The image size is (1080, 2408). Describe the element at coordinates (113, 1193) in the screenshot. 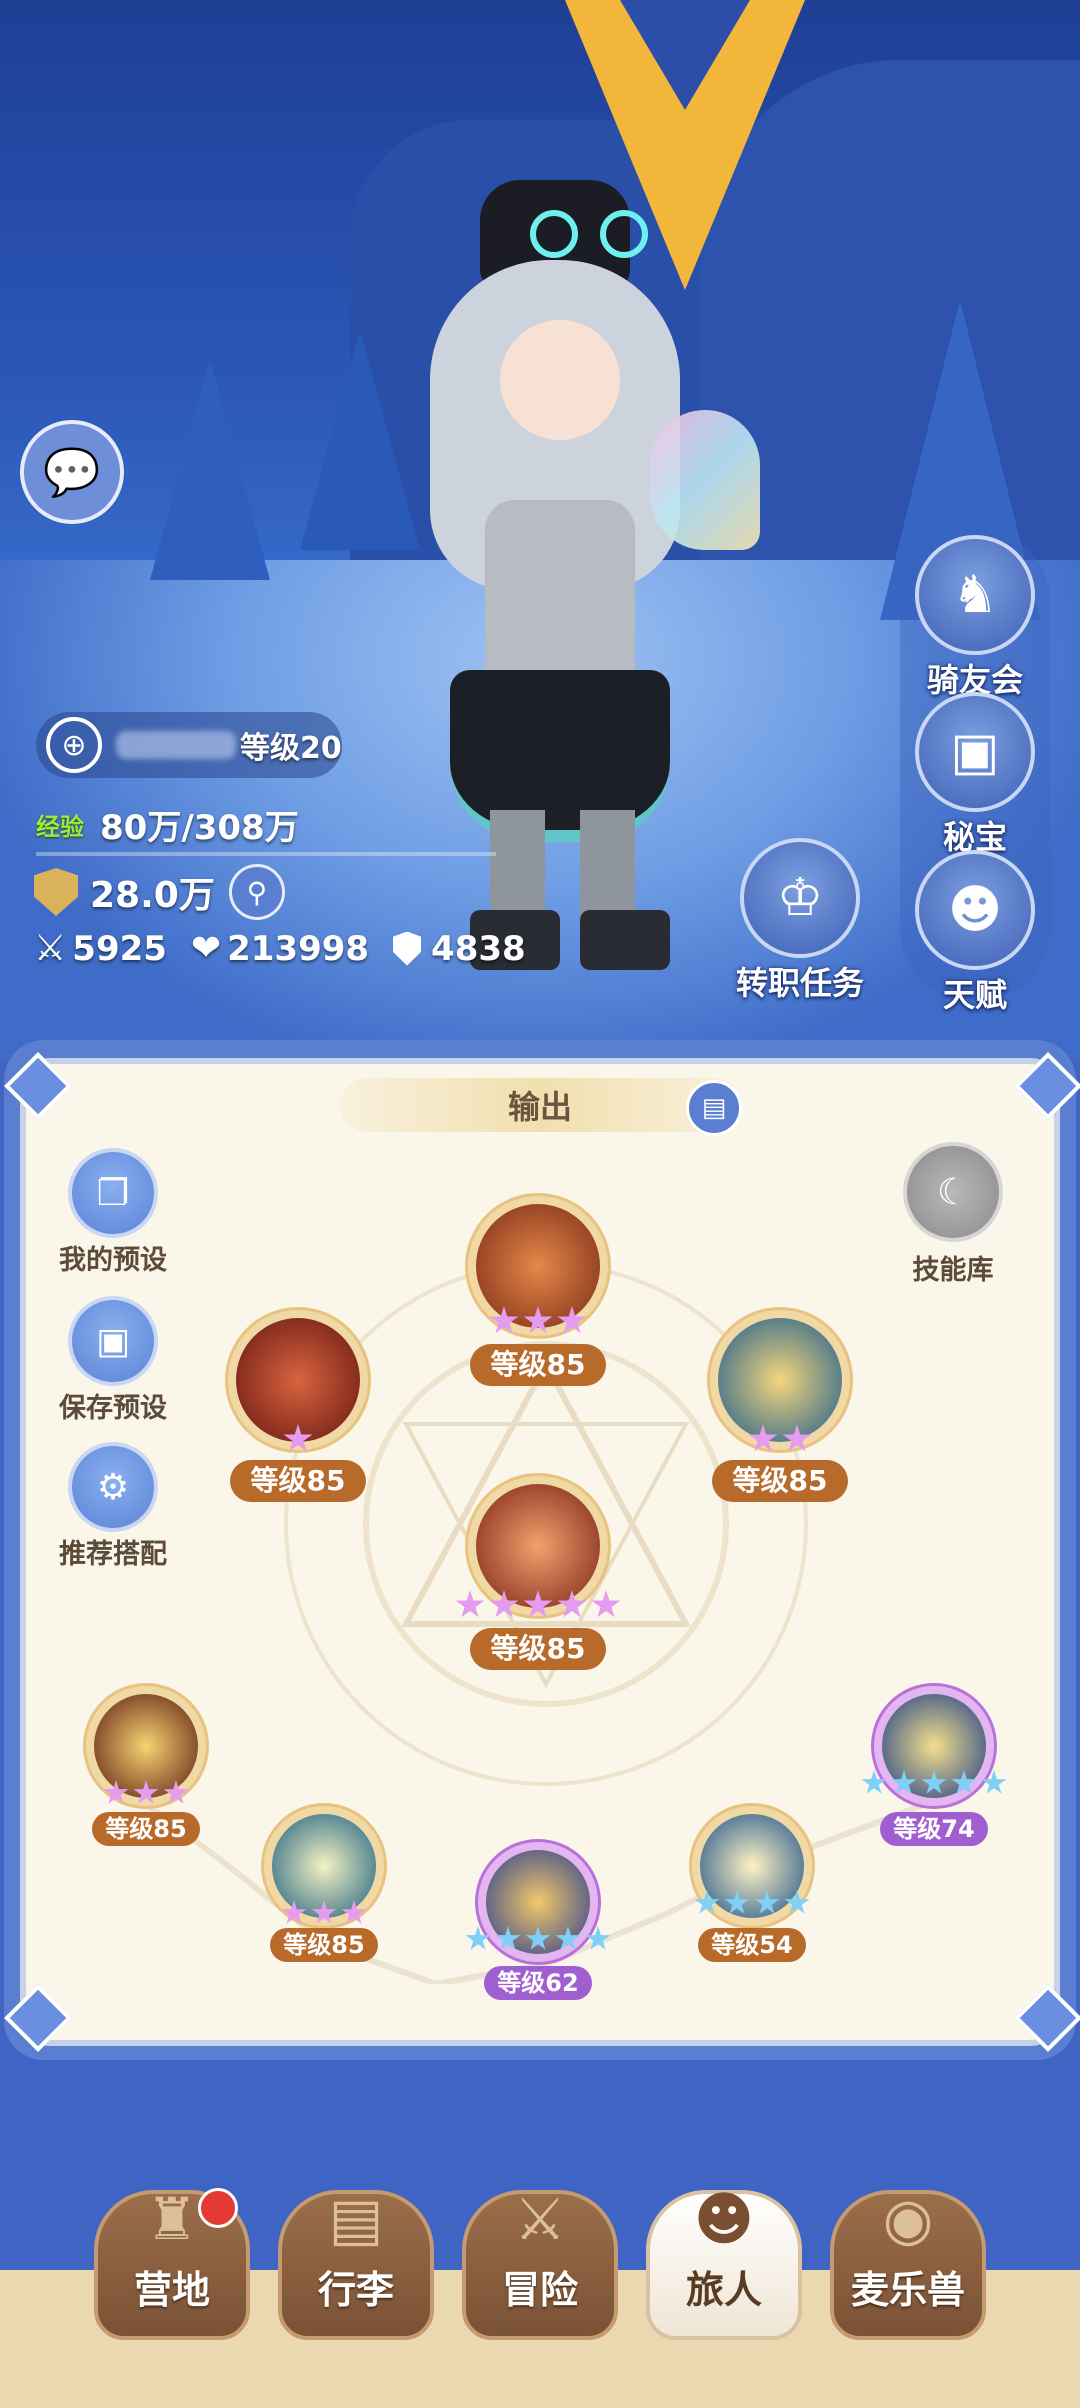

I see `presets-card-icon: ❐` at that location.